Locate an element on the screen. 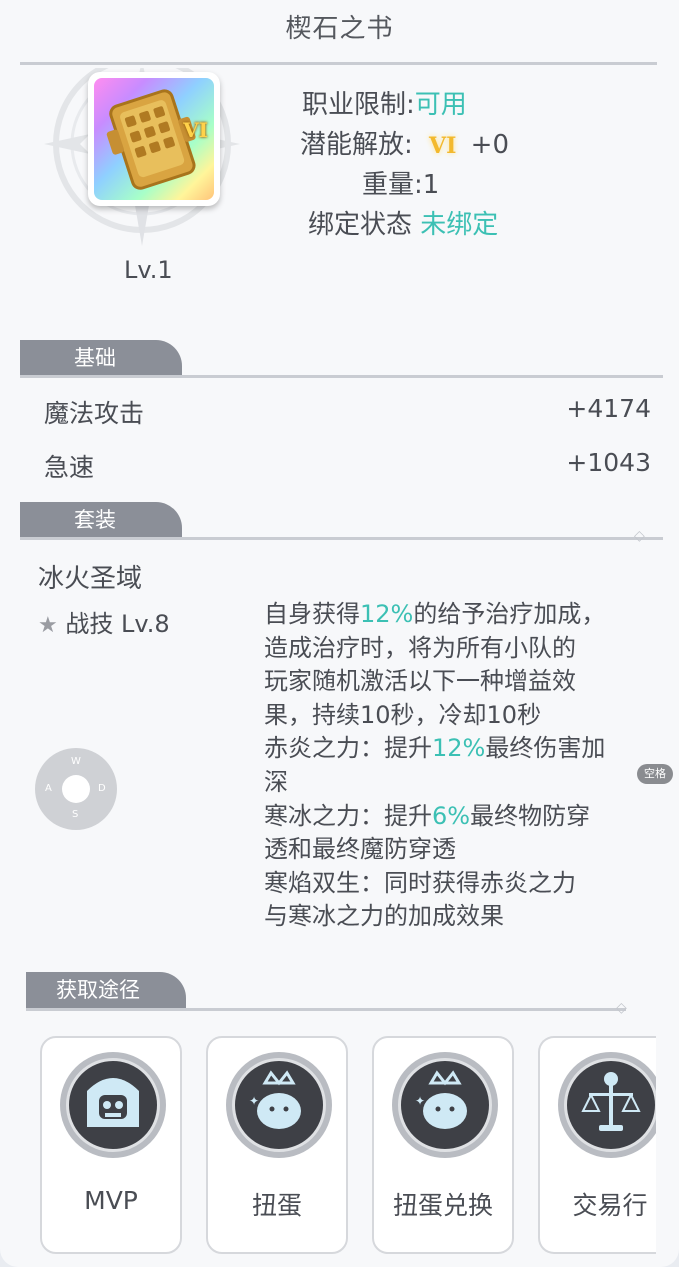  scales-icon is located at coordinates (611, 1101).